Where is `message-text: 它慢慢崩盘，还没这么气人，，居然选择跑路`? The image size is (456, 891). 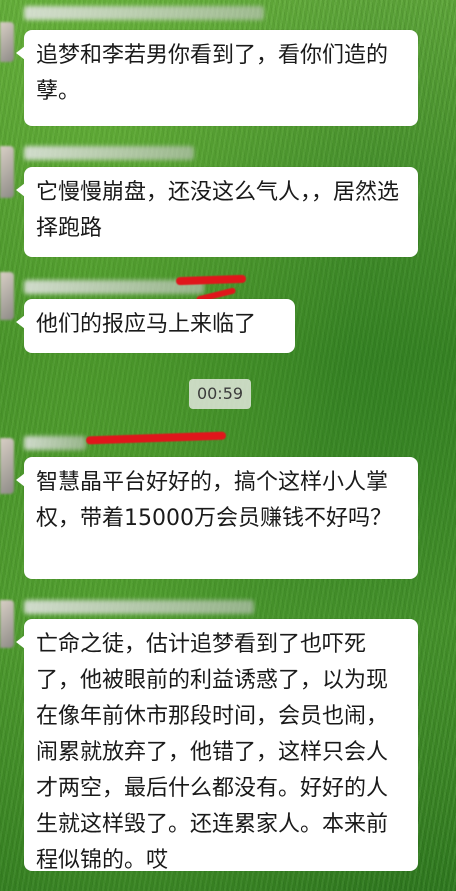 message-text: 它慢慢崩盘，还没这么气人，，居然选择跑路 is located at coordinates (218, 210).